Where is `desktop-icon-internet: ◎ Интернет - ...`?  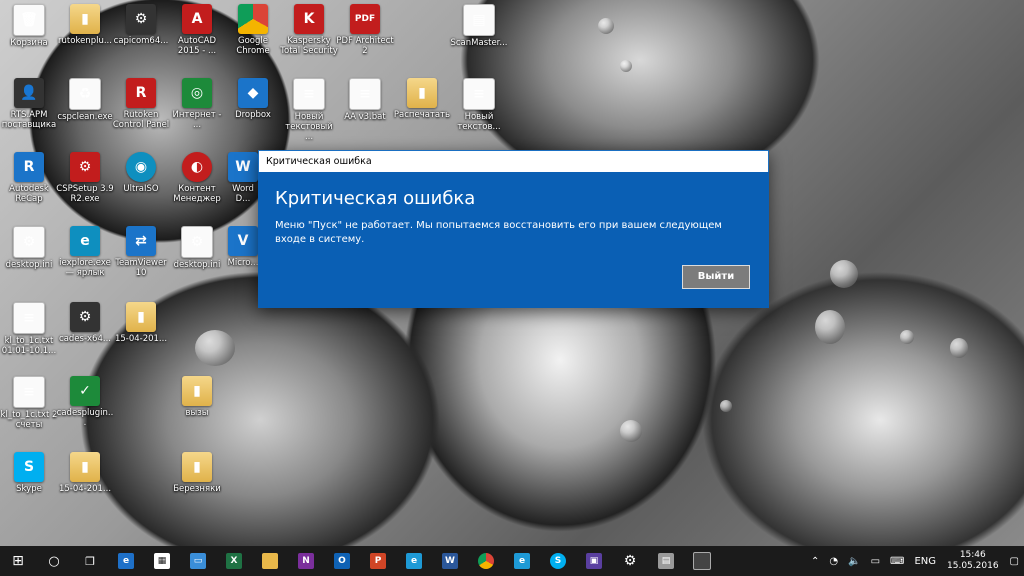 desktop-icon-internet: ◎ Интернет - ... is located at coordinates (197, 104).